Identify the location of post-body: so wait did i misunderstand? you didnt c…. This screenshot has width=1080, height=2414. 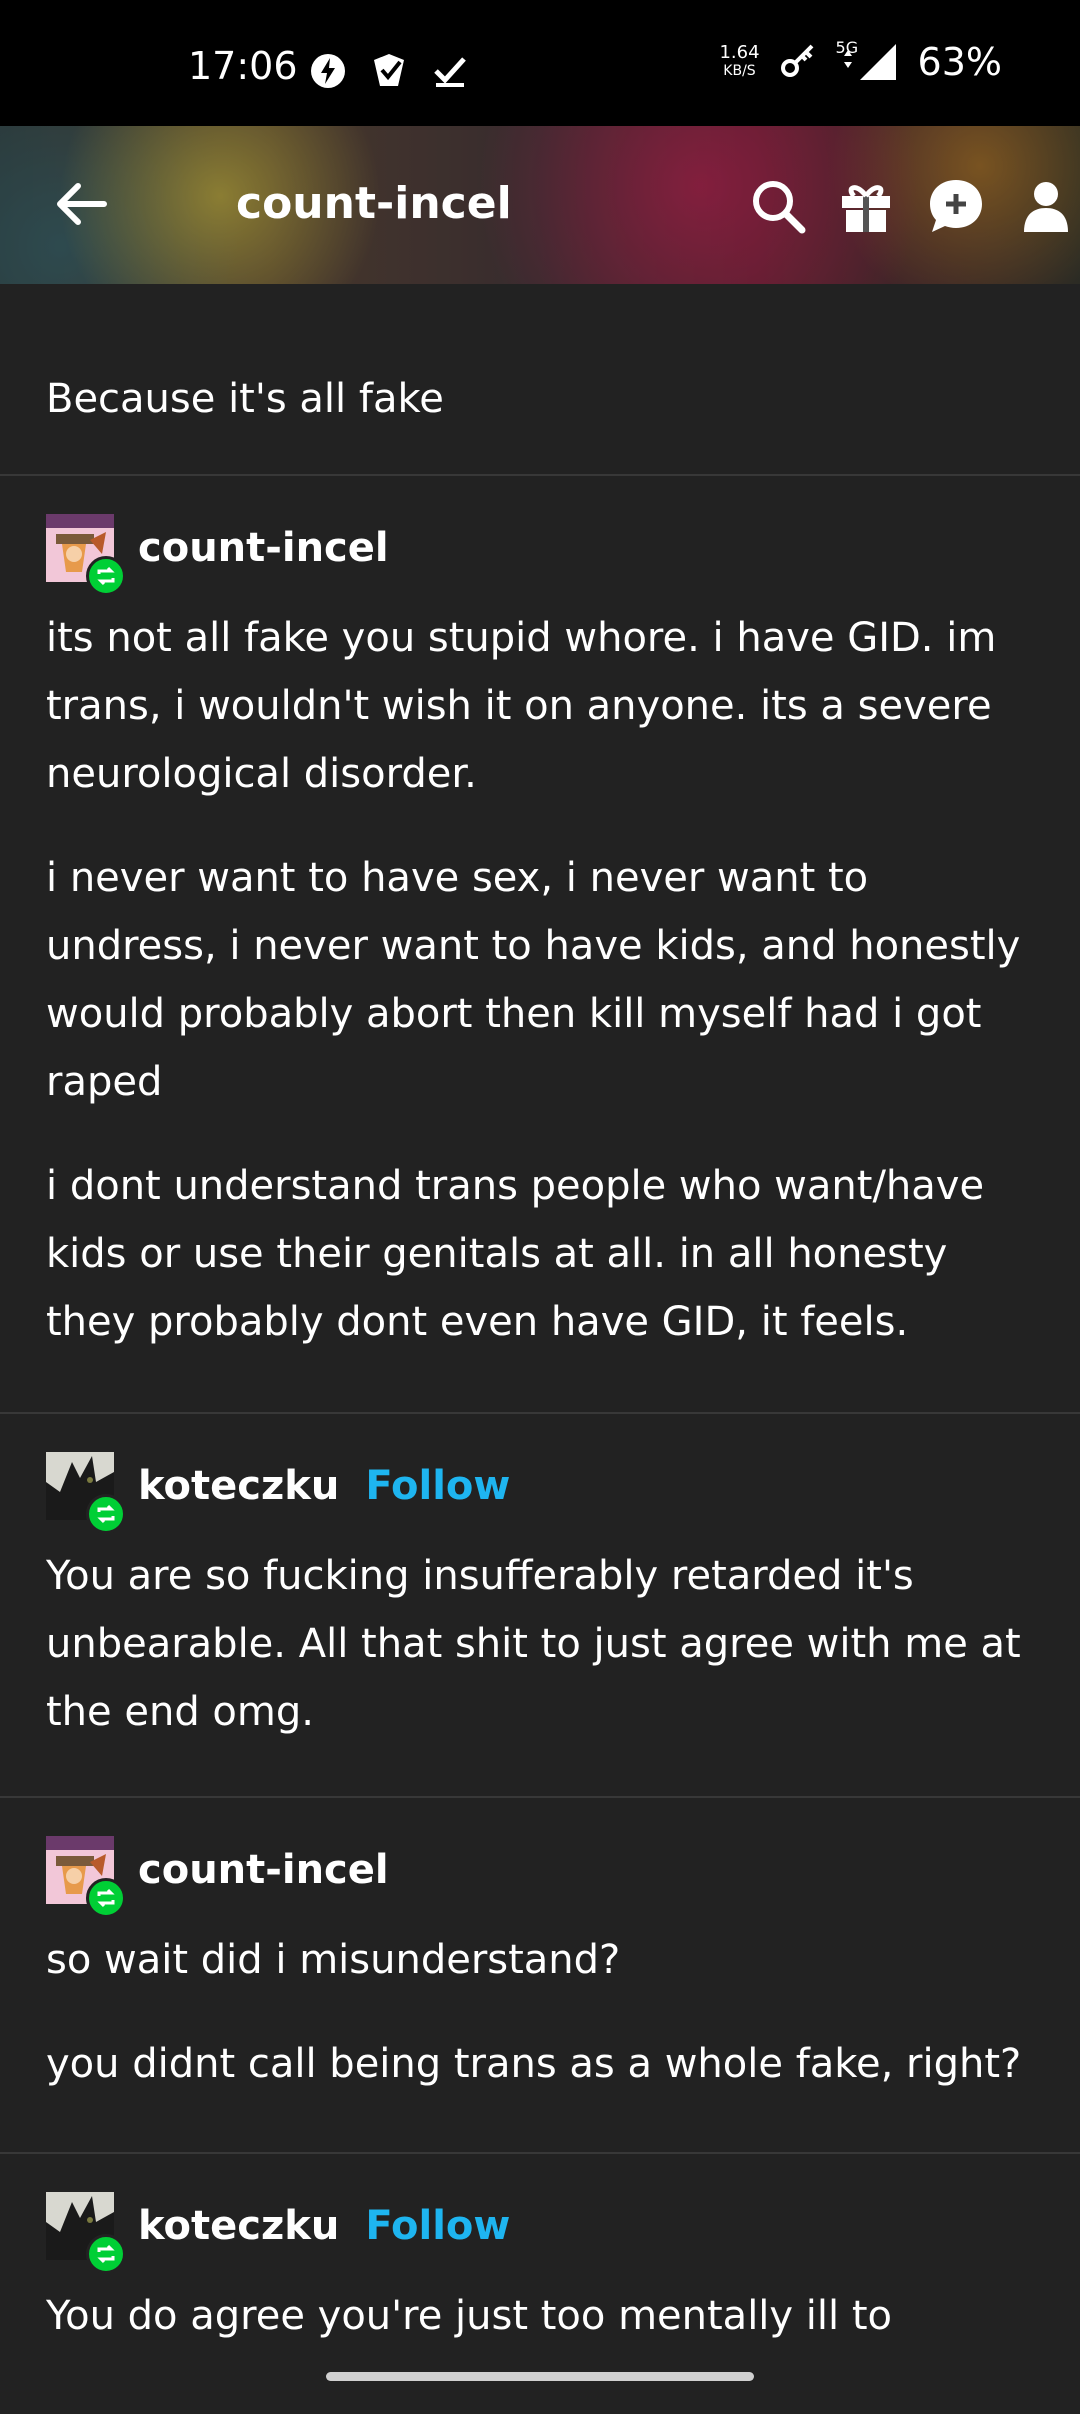
(541, 2012).